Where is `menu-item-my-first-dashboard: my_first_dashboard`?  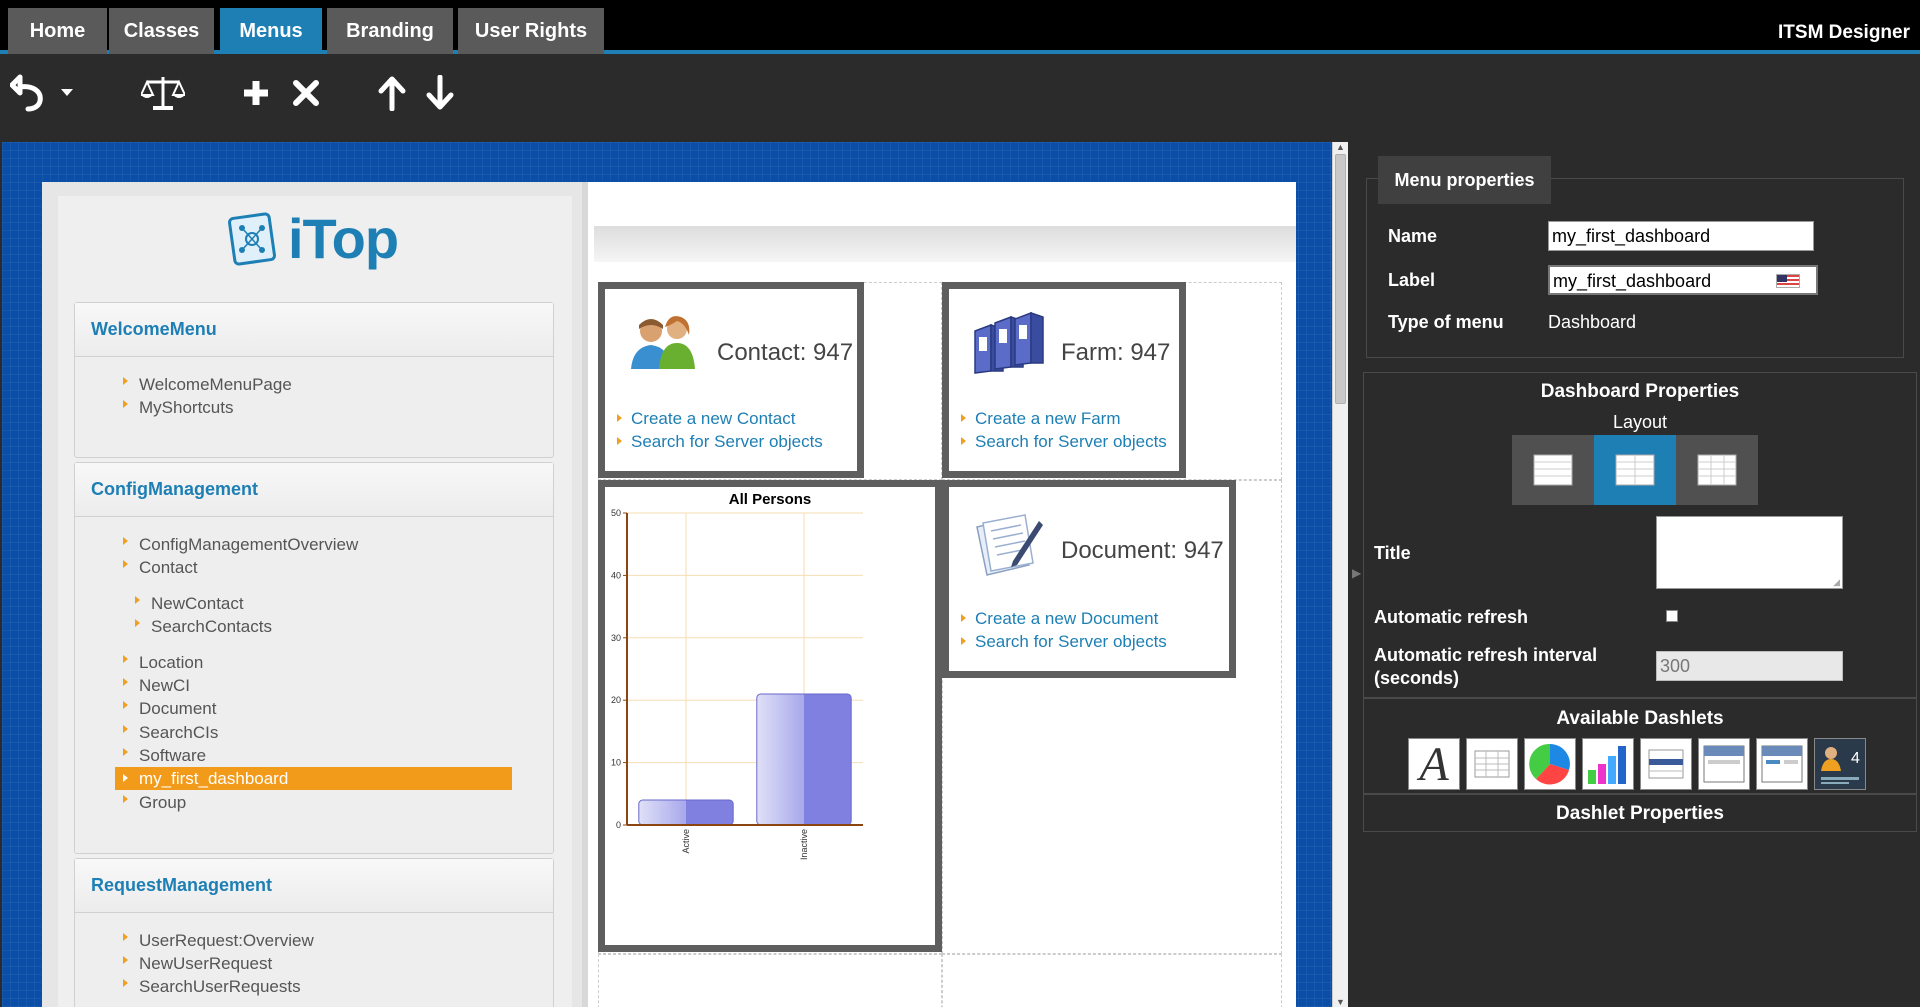
menu-item-my-first-dashboard: my_first_dashboard is located at coordinates (313, 778).